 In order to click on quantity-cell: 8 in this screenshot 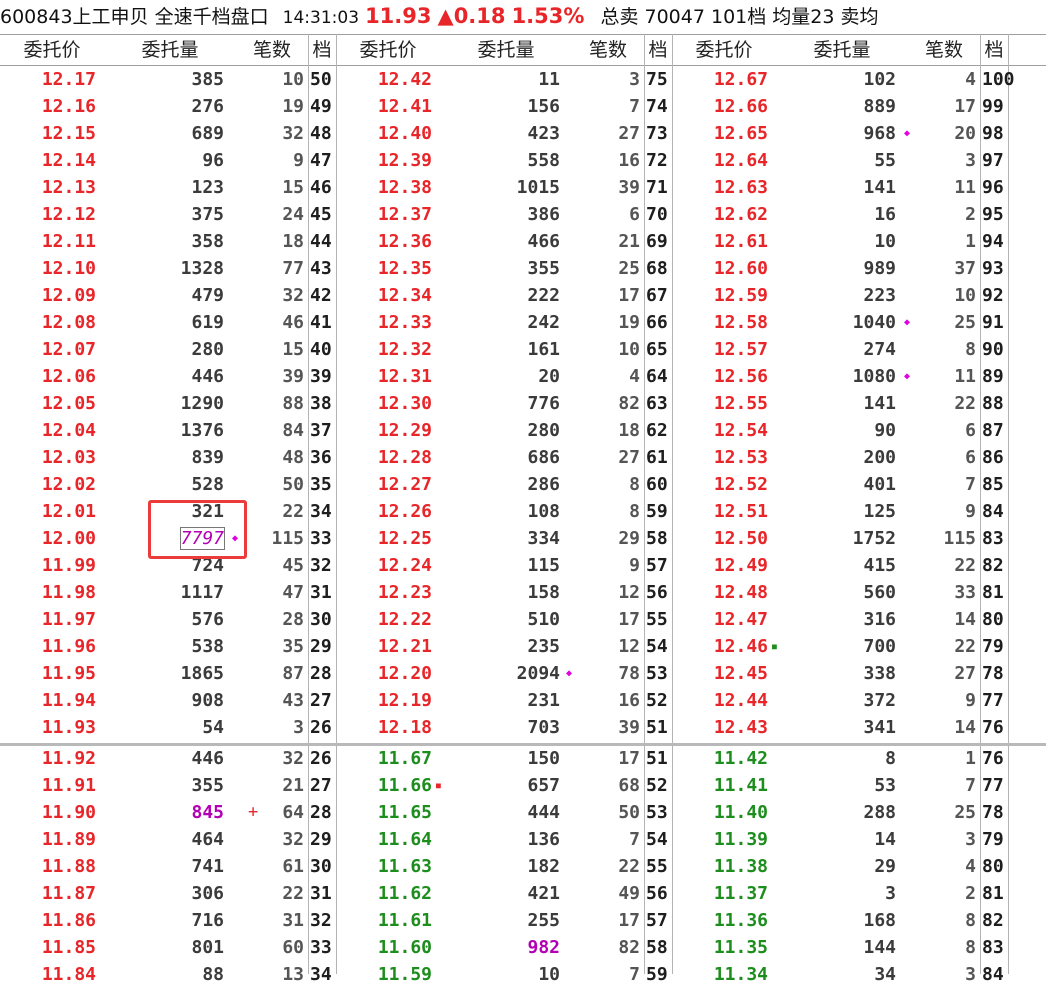, I will do `click(890, 758)`.